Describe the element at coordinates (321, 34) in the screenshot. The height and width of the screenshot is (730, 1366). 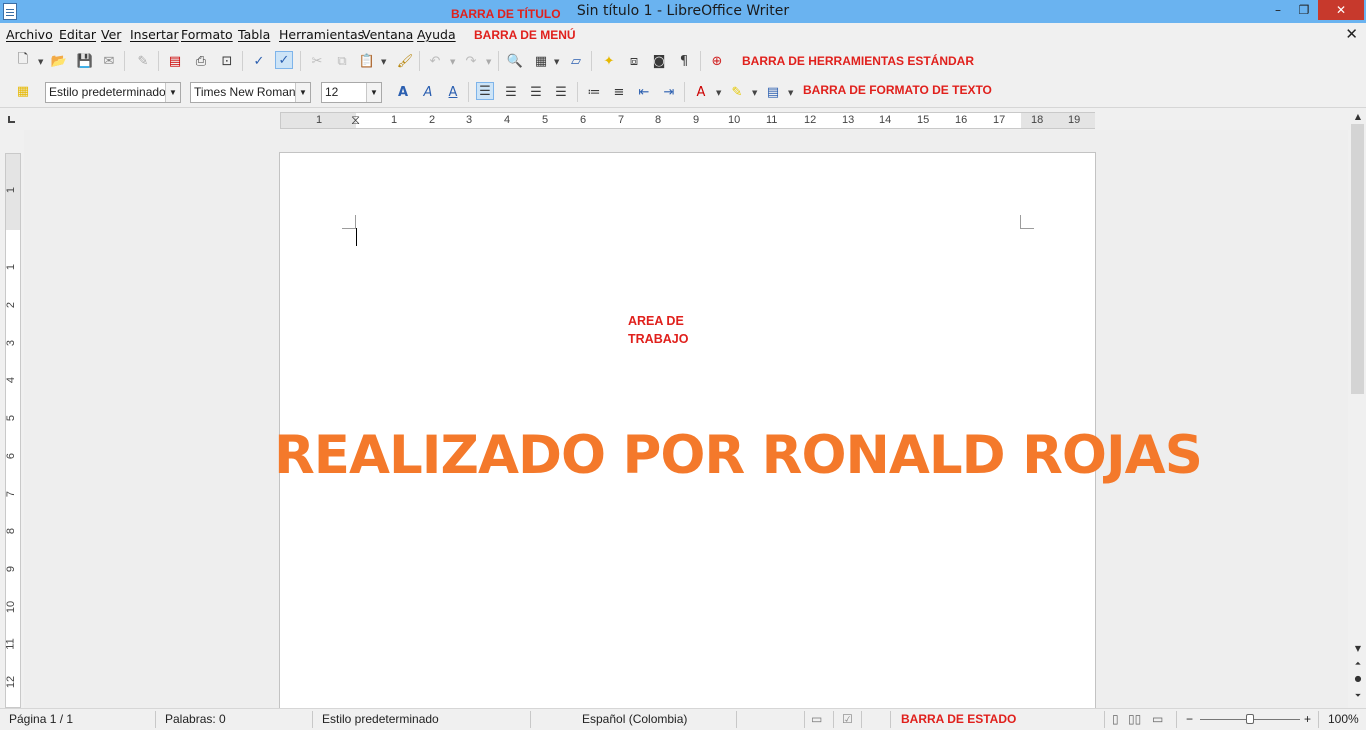
I see `menu-herramientas: Herramientas` at that location.